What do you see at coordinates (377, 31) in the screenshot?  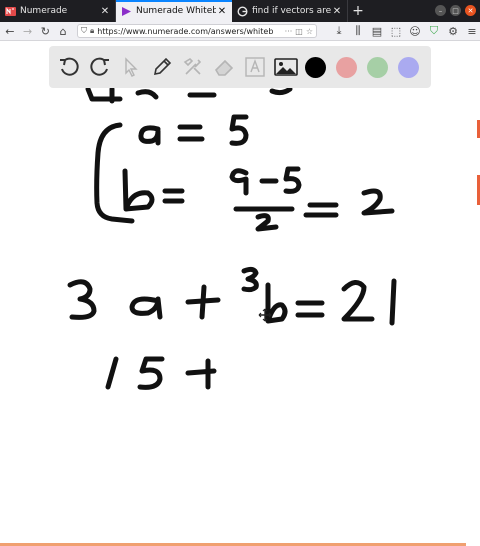 I see `sidebar-icon: ▤` at bounding box center [377, 31].